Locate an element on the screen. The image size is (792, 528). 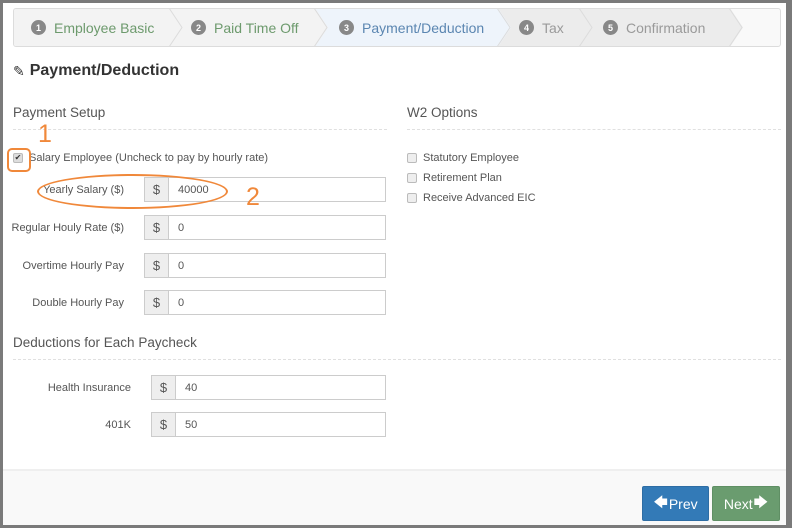
page-title: ✎ Payment/Deduction is located at coordinates (96, 71).